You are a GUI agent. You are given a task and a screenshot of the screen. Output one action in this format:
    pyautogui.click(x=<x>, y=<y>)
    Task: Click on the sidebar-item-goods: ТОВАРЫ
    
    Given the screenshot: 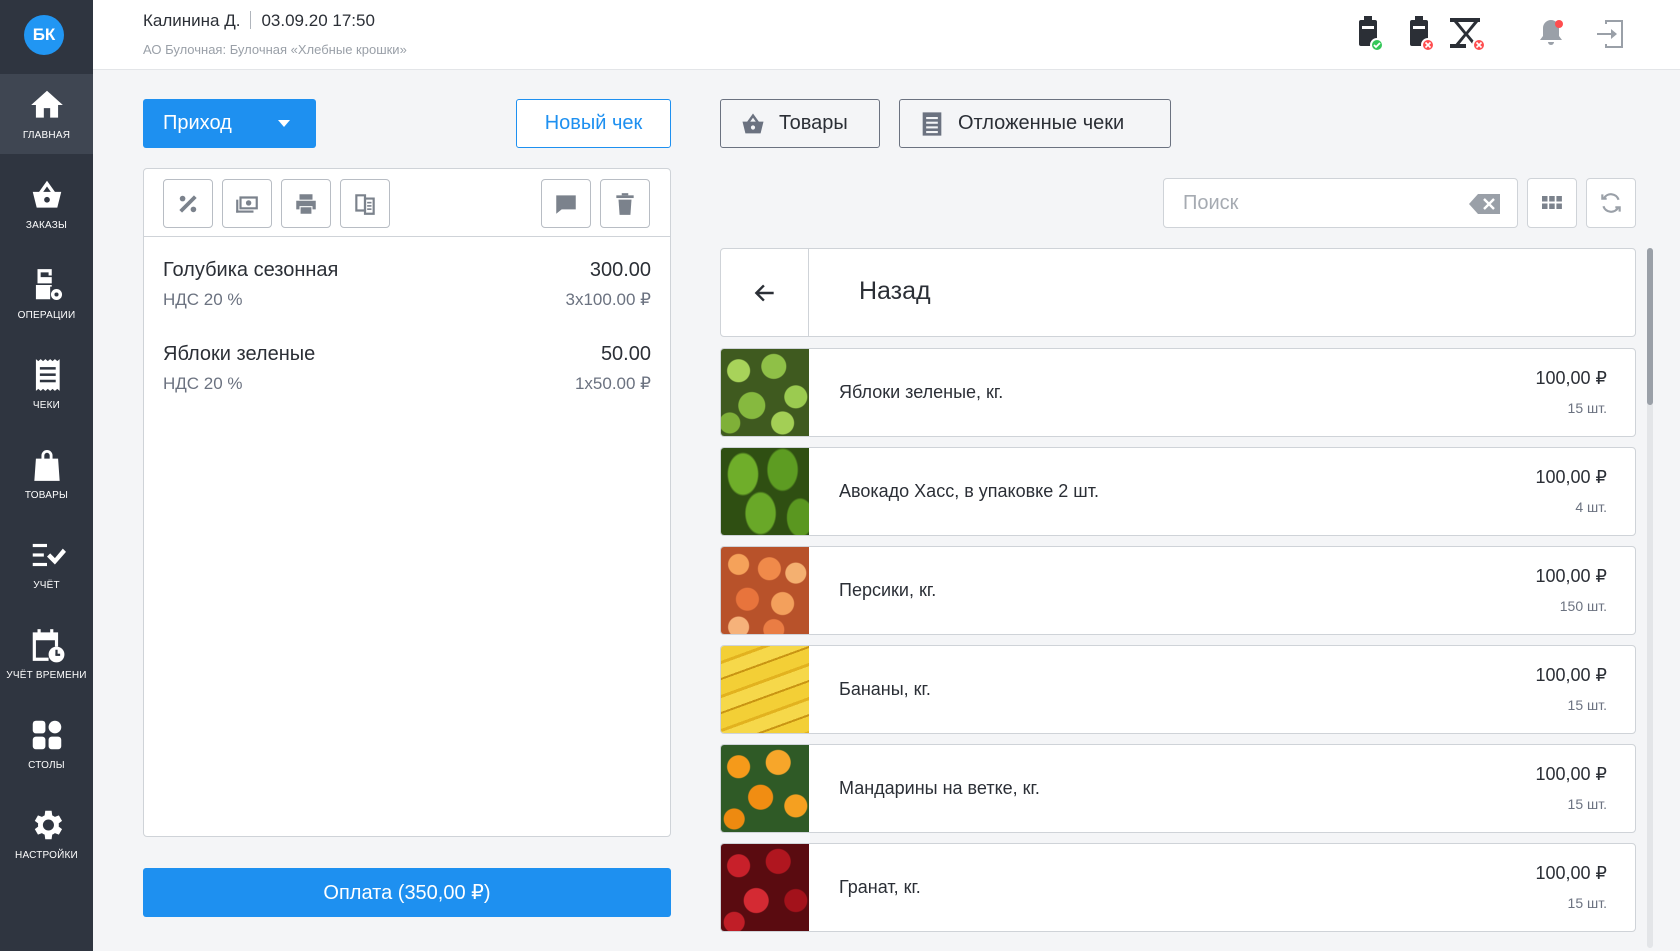 What is the action you would take?
    pyautogui.click(x=46, y=474)
    